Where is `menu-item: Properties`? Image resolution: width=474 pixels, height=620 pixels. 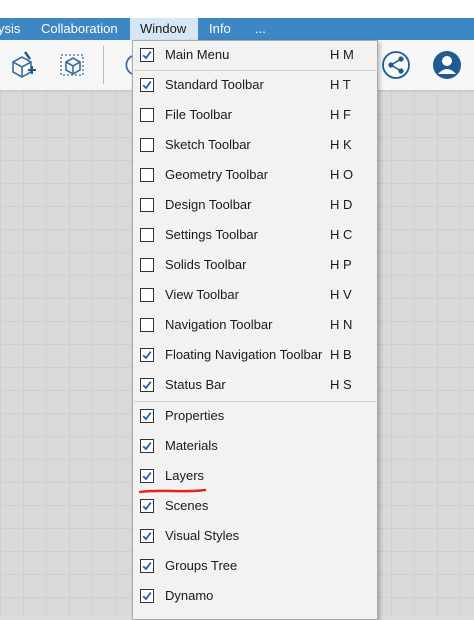
menu-item: Properties is located at coordinates (255, 417).